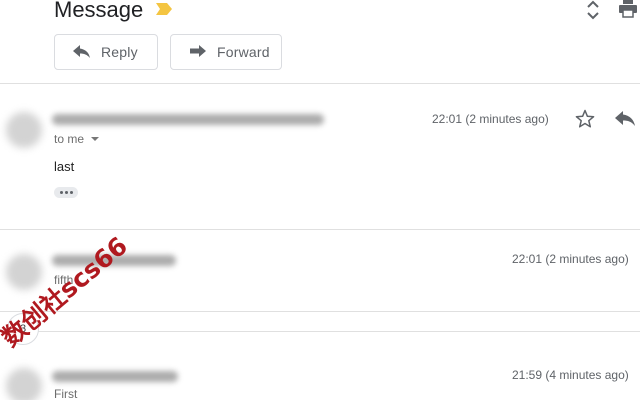 The height and width of the screenshot is (400, 640). I want to click on printer-icon, so click(628, 9).